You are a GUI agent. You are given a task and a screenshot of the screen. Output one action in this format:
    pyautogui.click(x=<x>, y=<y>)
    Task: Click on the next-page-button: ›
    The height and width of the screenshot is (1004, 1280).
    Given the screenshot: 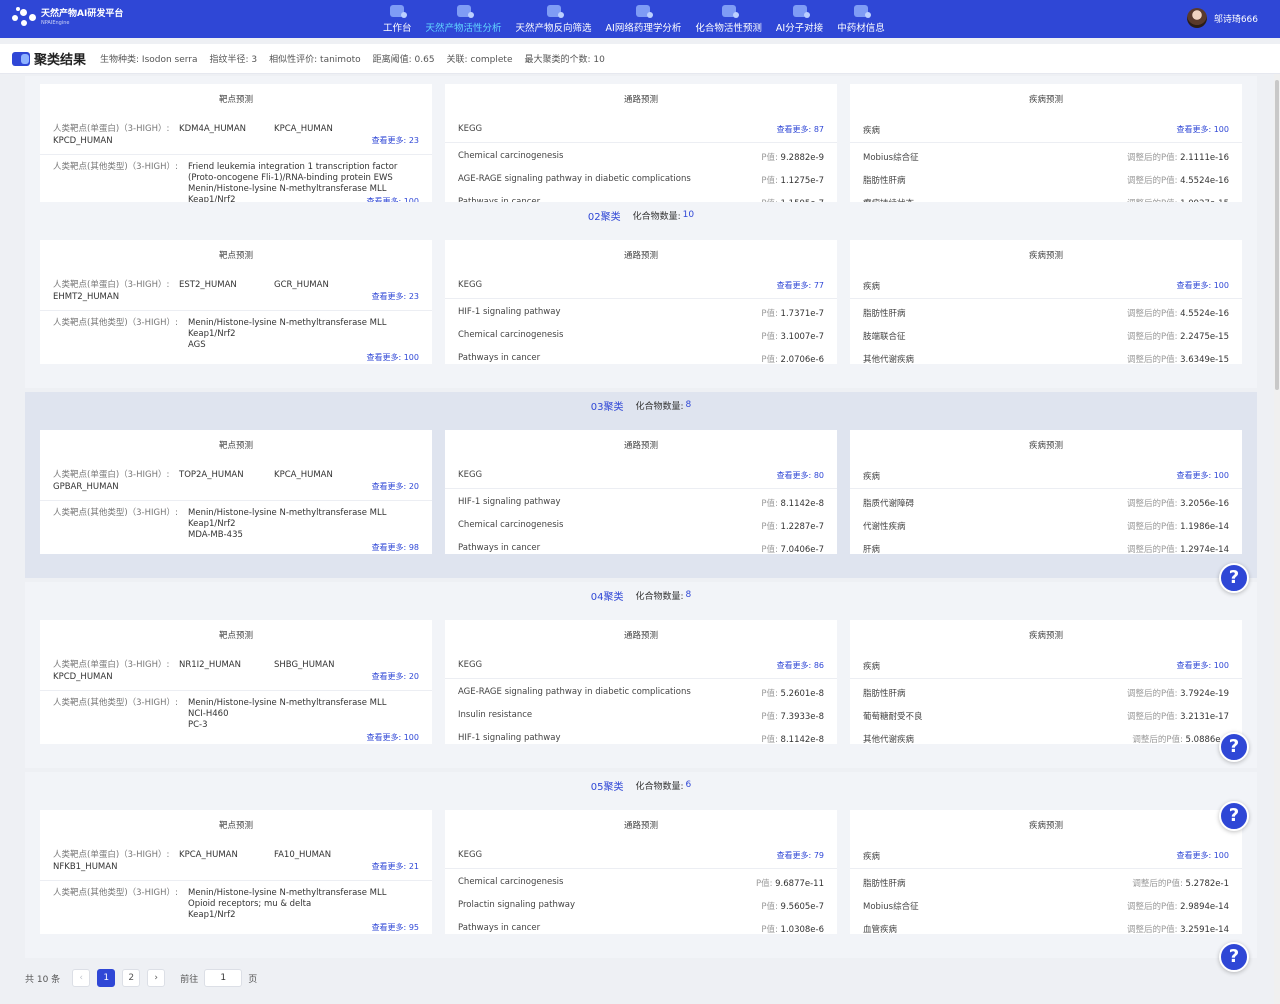 What is the action you would take?
    pyautogui.click(x=156, y=978)
    